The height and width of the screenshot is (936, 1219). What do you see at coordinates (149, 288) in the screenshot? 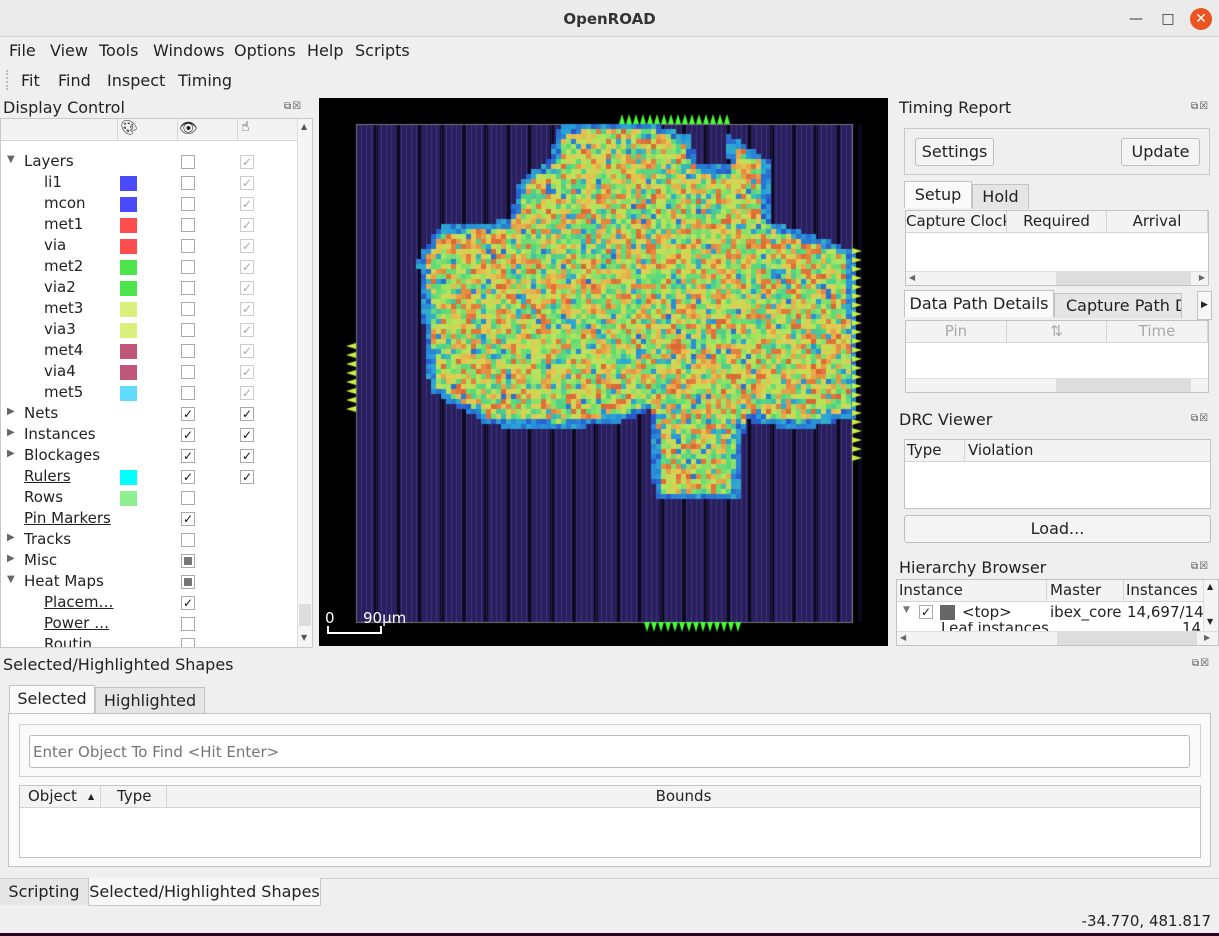
I see `display-row-via2: via2 ✓` at bounding box center [149, 288].